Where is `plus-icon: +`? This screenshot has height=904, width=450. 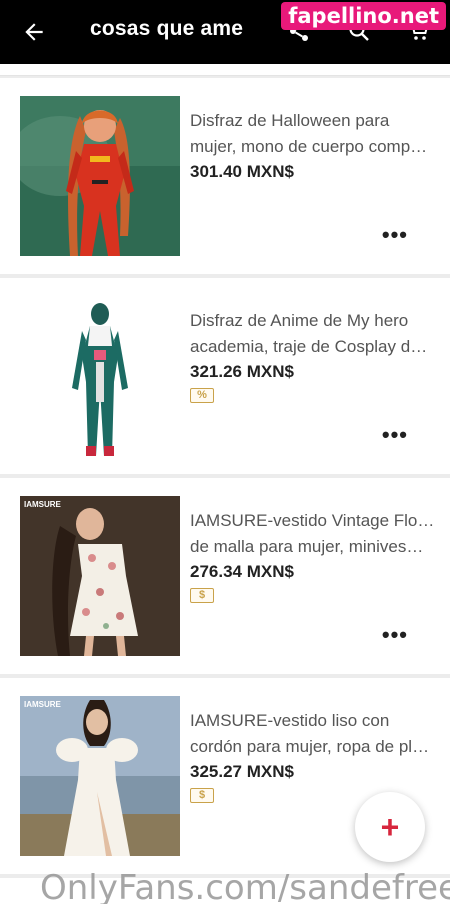 plus-icon: + is located at coordinates (390, 826).